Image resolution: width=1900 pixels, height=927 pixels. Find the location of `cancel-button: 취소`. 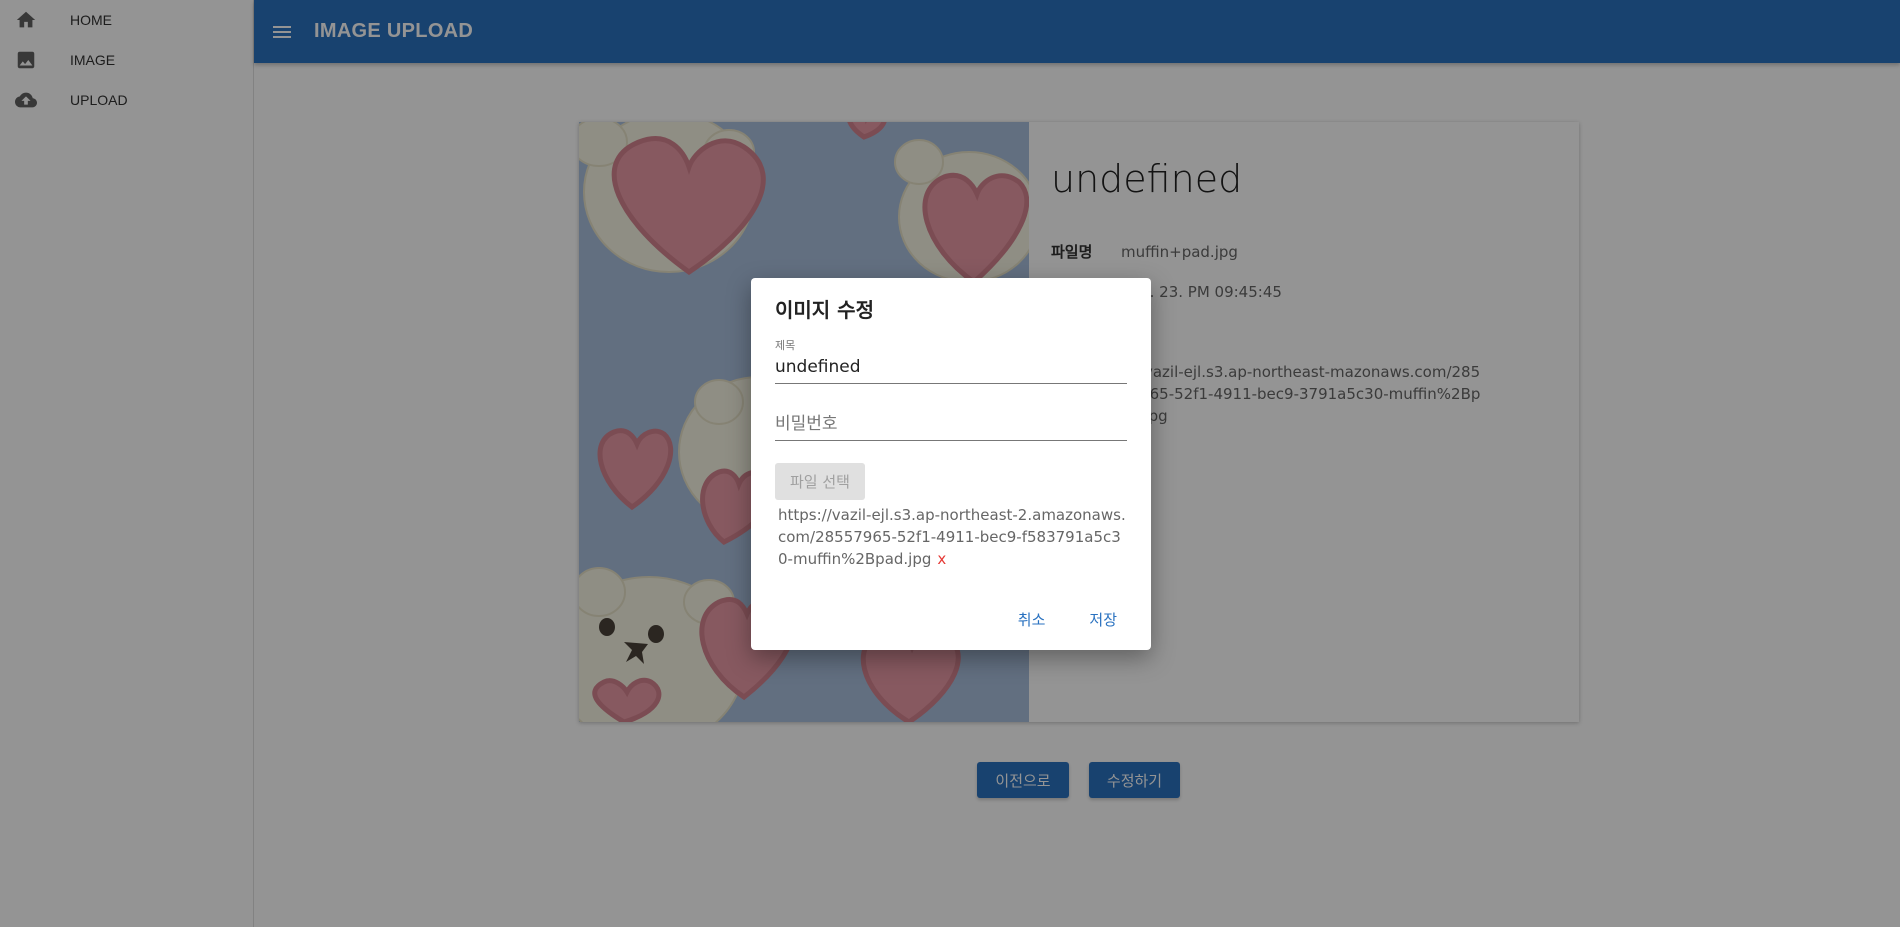

cancel-button: 취소 is located at coordinates (1032, 619).